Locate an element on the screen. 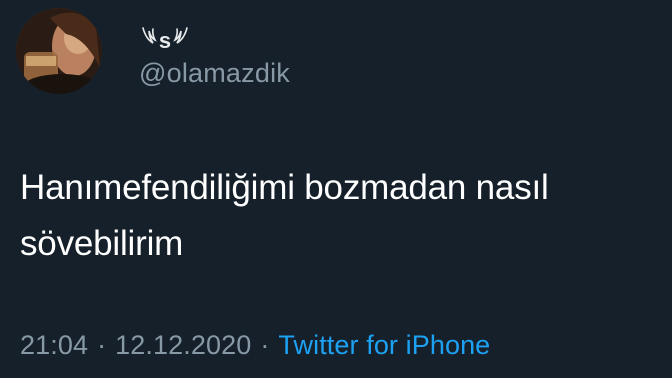 Image resolution: width=672 pixels, height=378 pixels. tweet-metadata: 21:04 · 12.12.2020 · Twitter for iPhone is located at coordinates (255, 345).